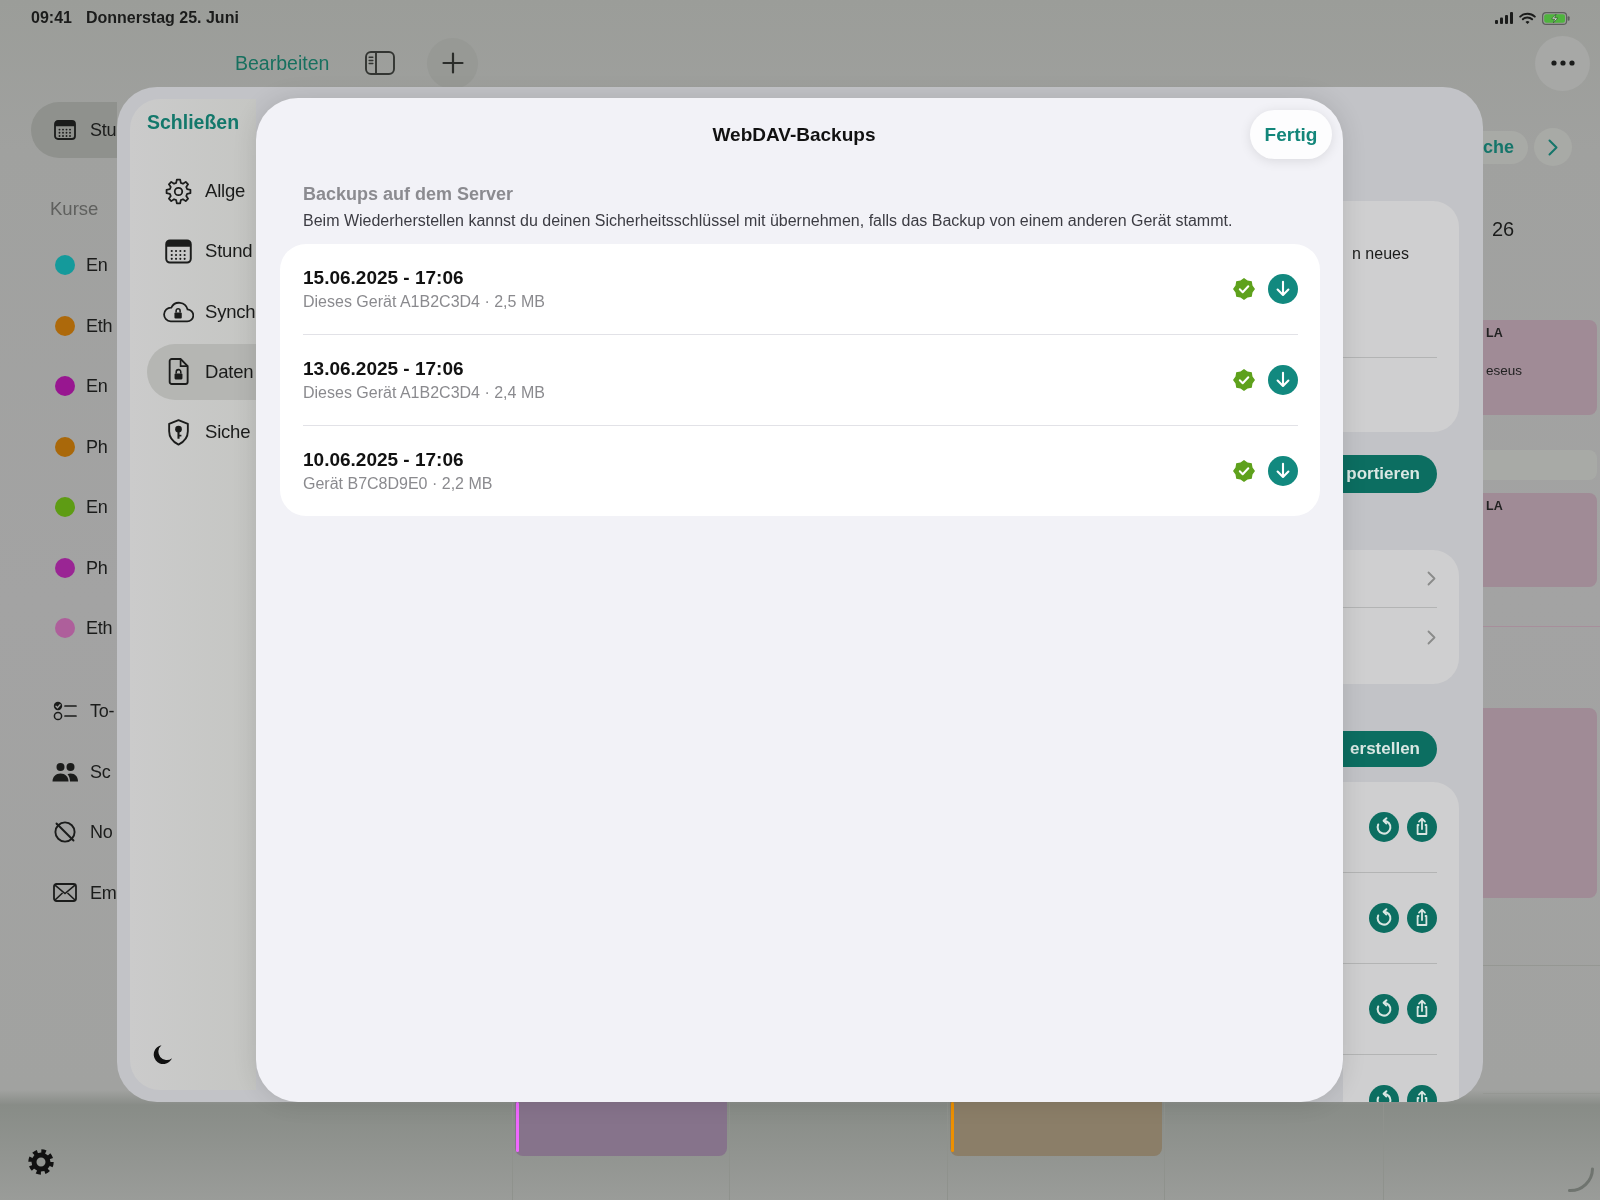  Describe the element at coordinates (1540, 367) in the screenshot. I see `event-card: LA eseus` at that location.